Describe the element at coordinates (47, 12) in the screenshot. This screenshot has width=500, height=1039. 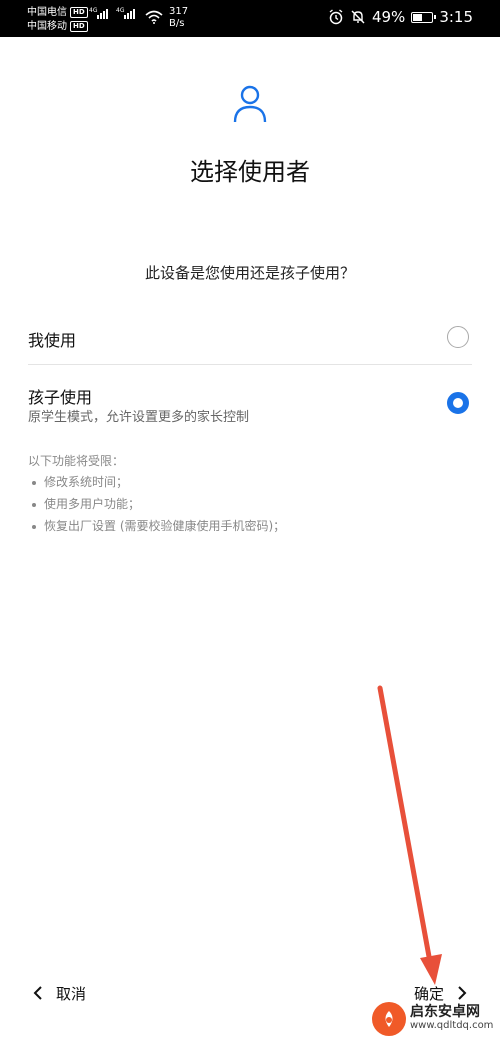
I see `carrier-1: 中国电信` at that location.